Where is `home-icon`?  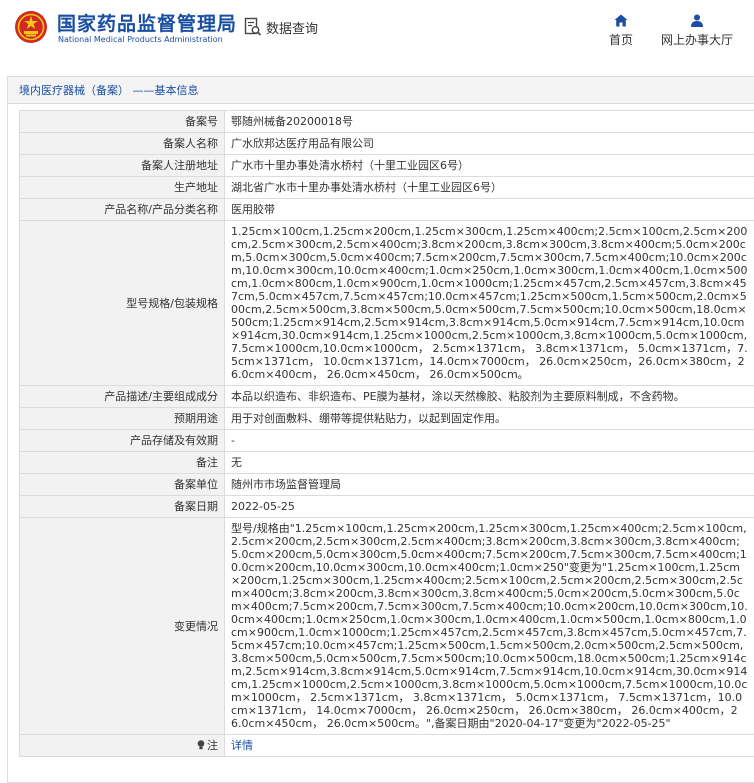
home-icon is located at coordinates (621, 20).